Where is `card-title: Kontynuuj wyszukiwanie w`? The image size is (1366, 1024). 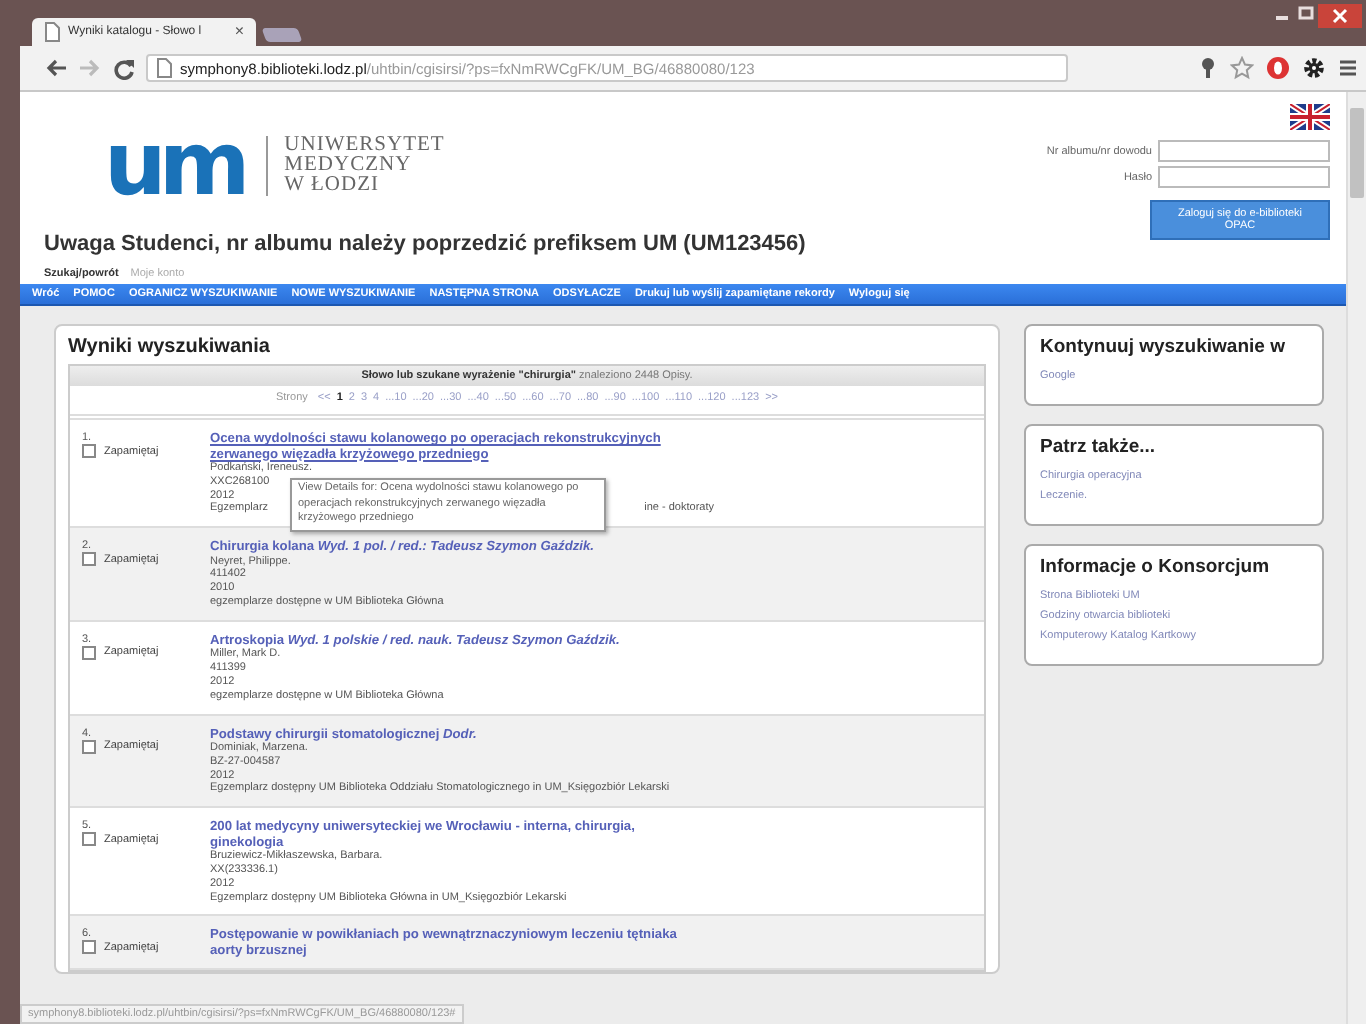
card-title: Kontynuuj wyszukiwanie w is located at coordinates (1163, 347).